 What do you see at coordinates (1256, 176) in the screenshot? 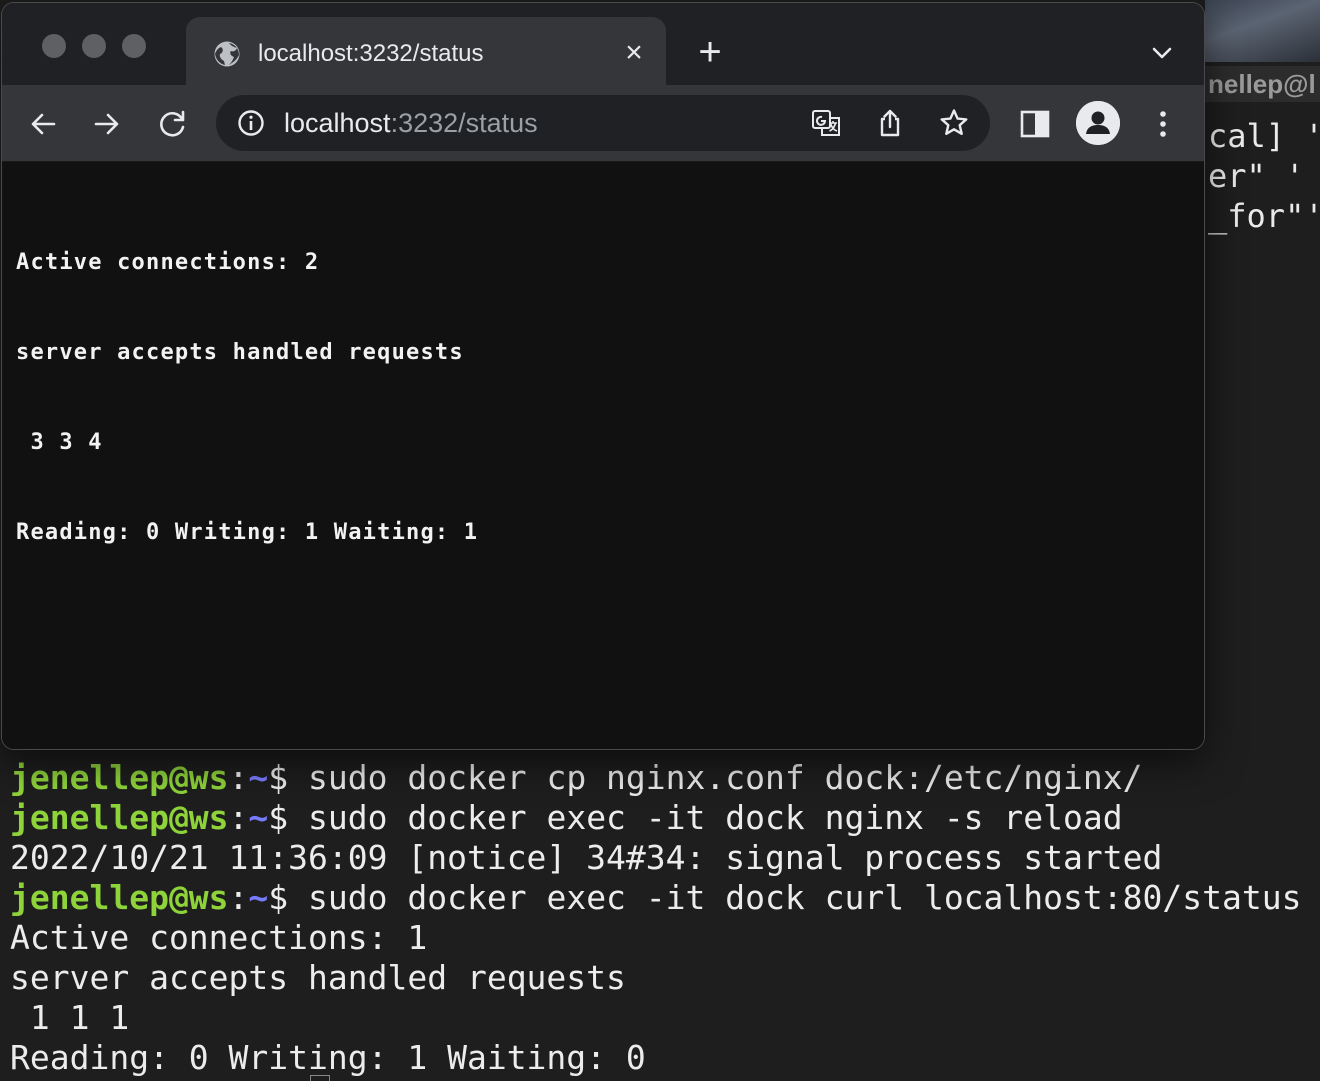
I see `terminal-fragment-line: er" '` at bounding box center [1256, 176].